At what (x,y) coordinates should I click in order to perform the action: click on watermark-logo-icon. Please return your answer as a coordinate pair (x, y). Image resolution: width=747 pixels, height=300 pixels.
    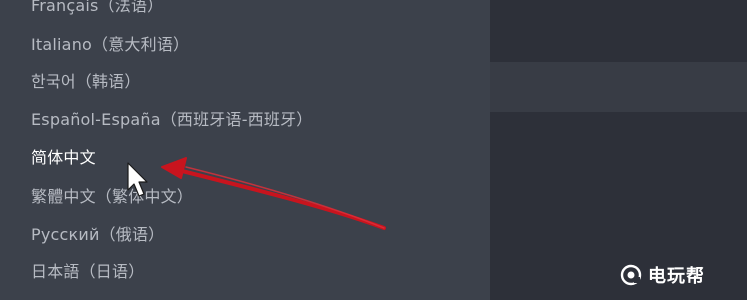
    Looking at the image, I should click on (631, 275).